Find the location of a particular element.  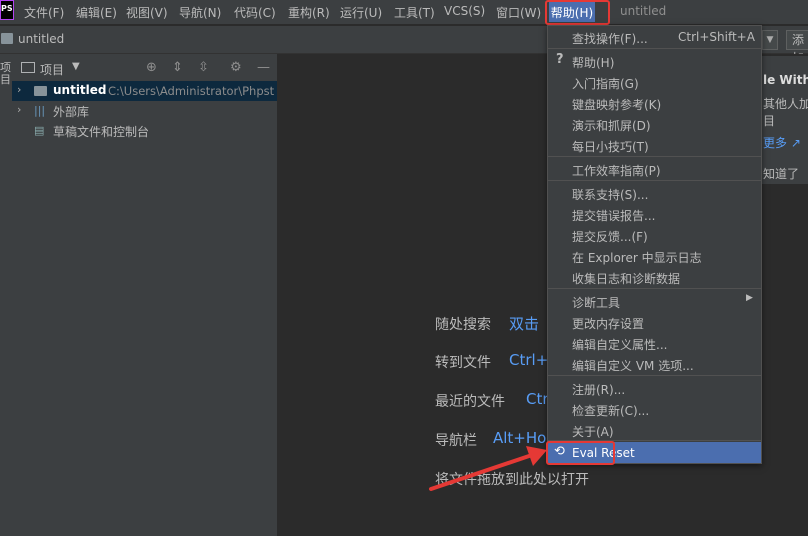

tree-row-scratches: ▤ 草稿文件和控制台 is located at coordinates (144, 131).